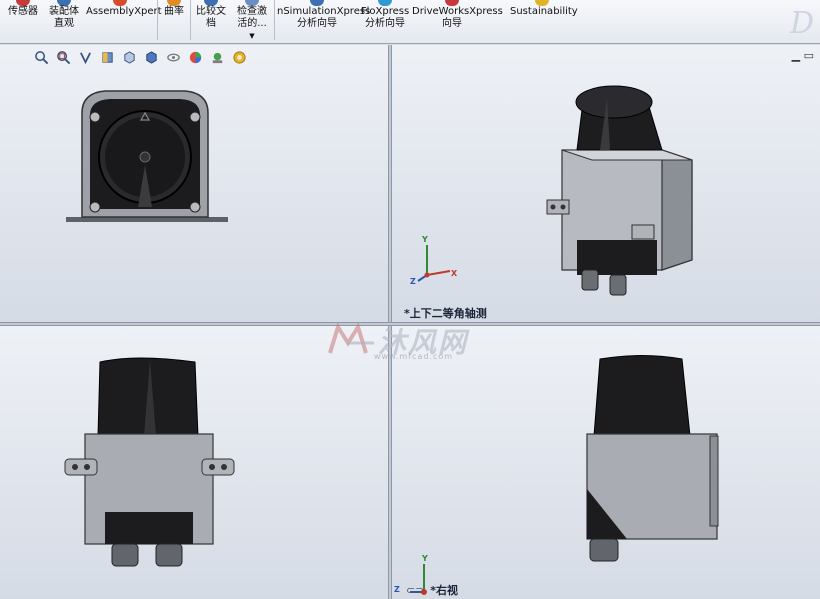  Describe the element at coordinates (452, 23) in the screenshot. I see `driveworksxpress-label-2: 向导` at that location.